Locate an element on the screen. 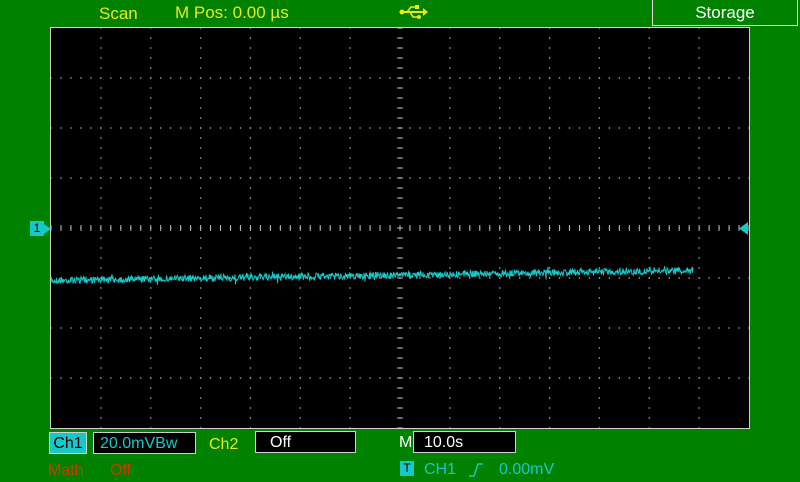 This screenshot has width=800, height=482. ch1-label: Ch1 is located at coordinates (68, 443).